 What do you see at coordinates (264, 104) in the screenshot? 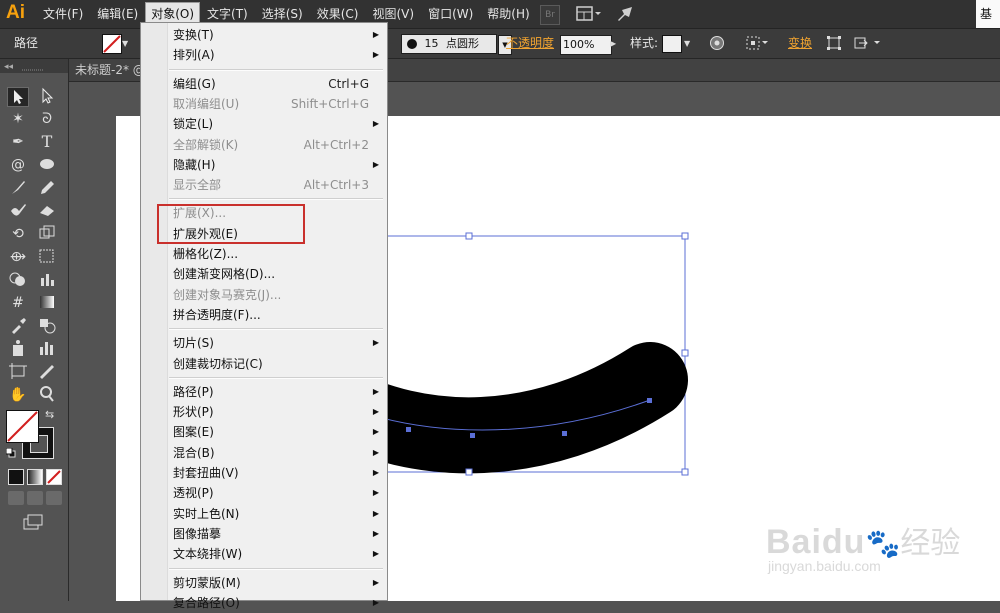
I see `menu-option: 取消编组(U) Shift+Ctrl+G` at bounding box center [264, 104].